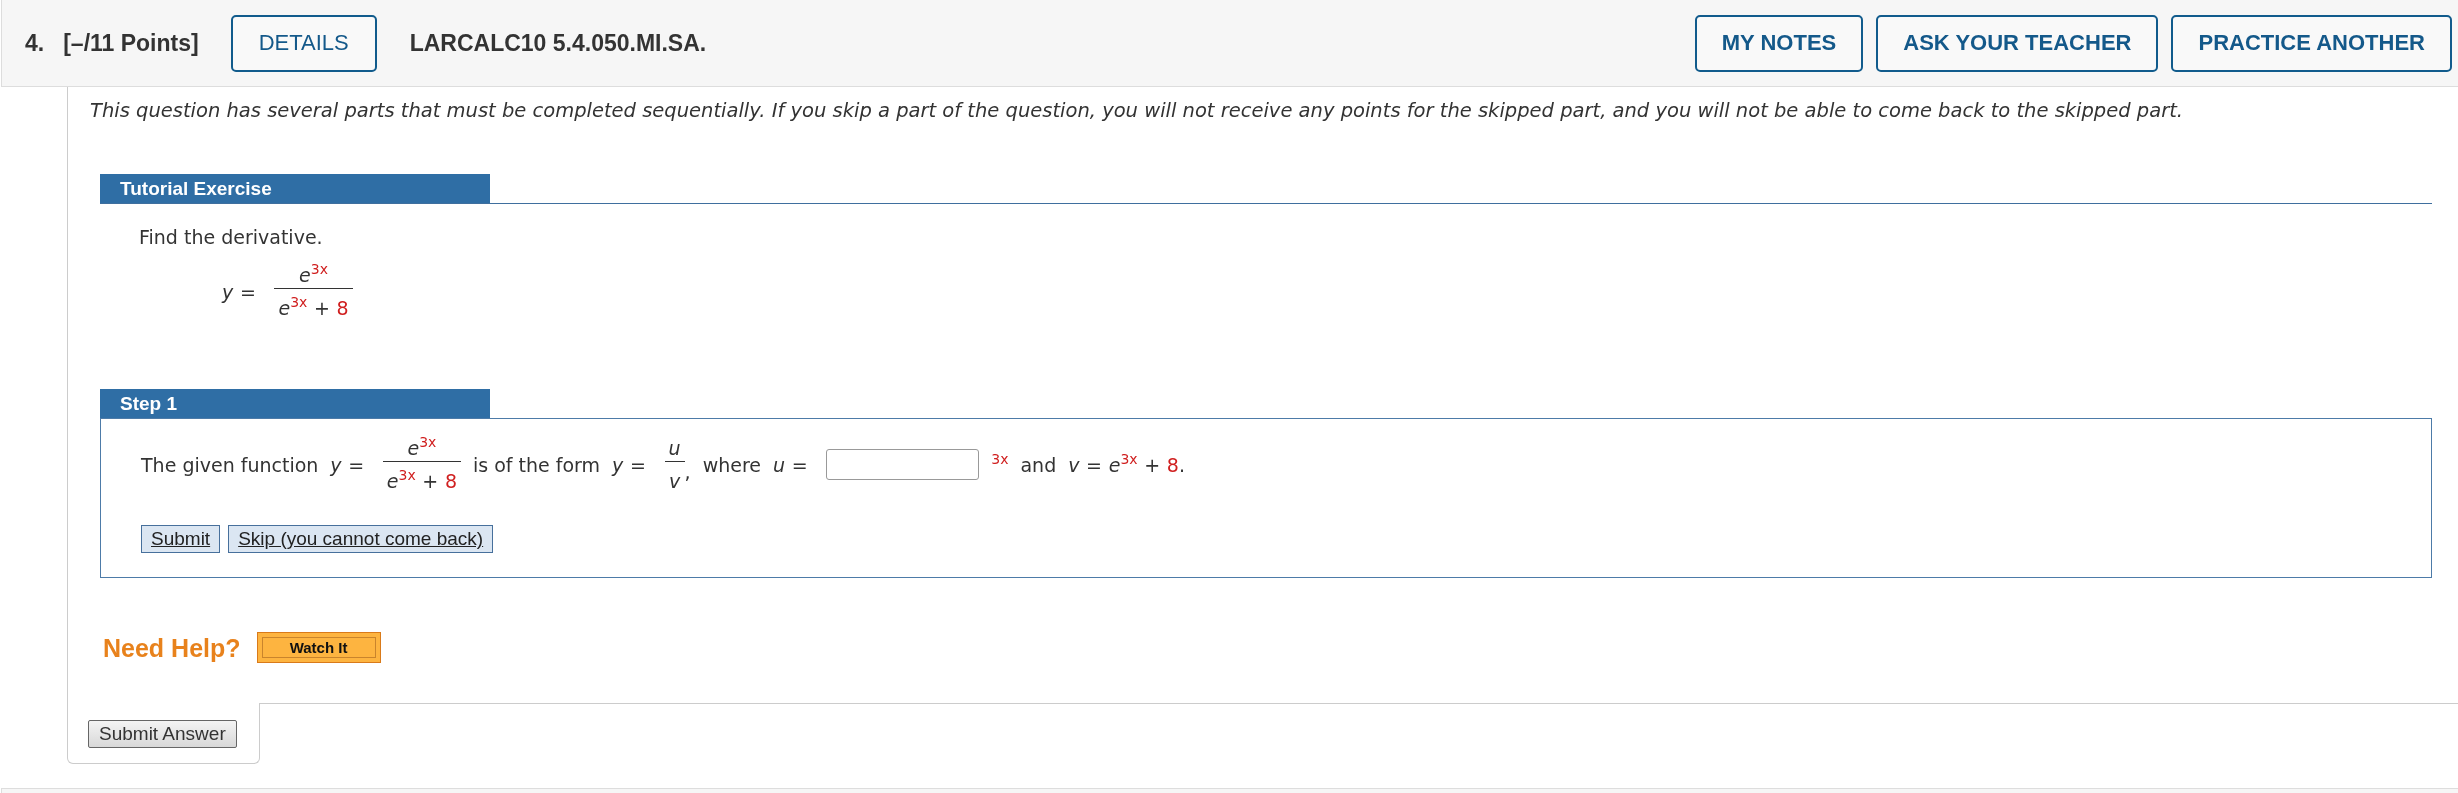 Image resolution: width=2458 pixels, height=793 pixels. Describe the element at coordinates (181, 539) in the screenshot. I see `submit-button: Submit` at that location.